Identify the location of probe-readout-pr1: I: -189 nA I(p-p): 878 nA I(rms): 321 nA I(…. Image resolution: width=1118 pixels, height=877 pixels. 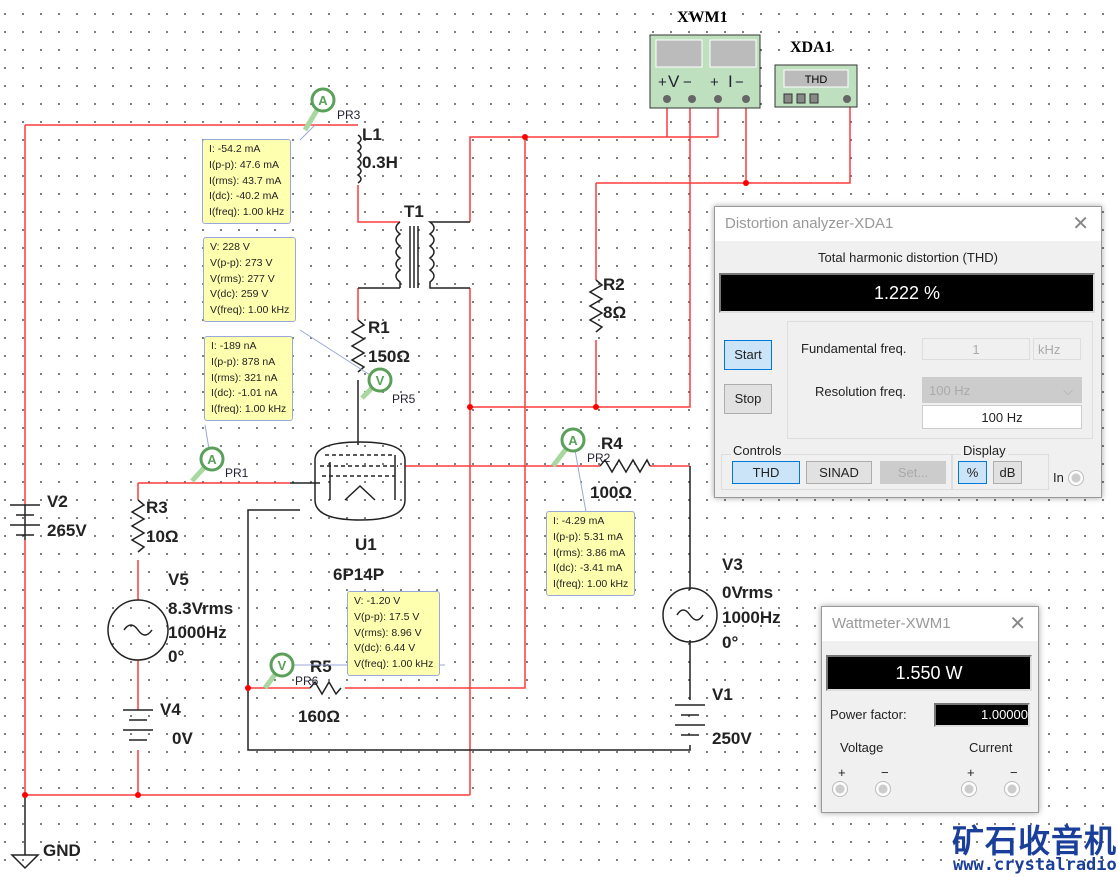
(249, 378).